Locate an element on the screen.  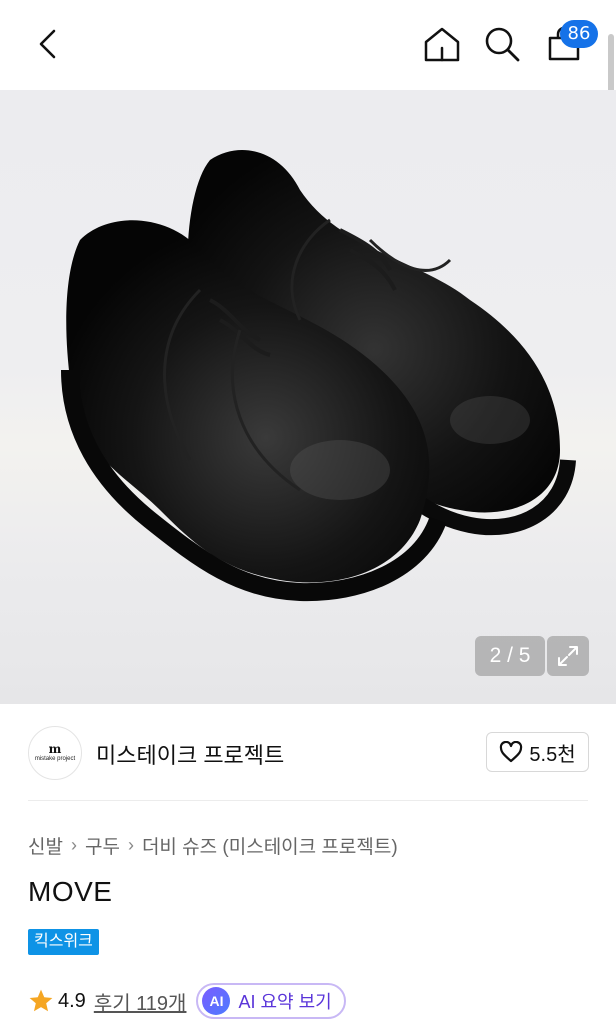
product-title: MOVE is located at coordinates (70, 891).